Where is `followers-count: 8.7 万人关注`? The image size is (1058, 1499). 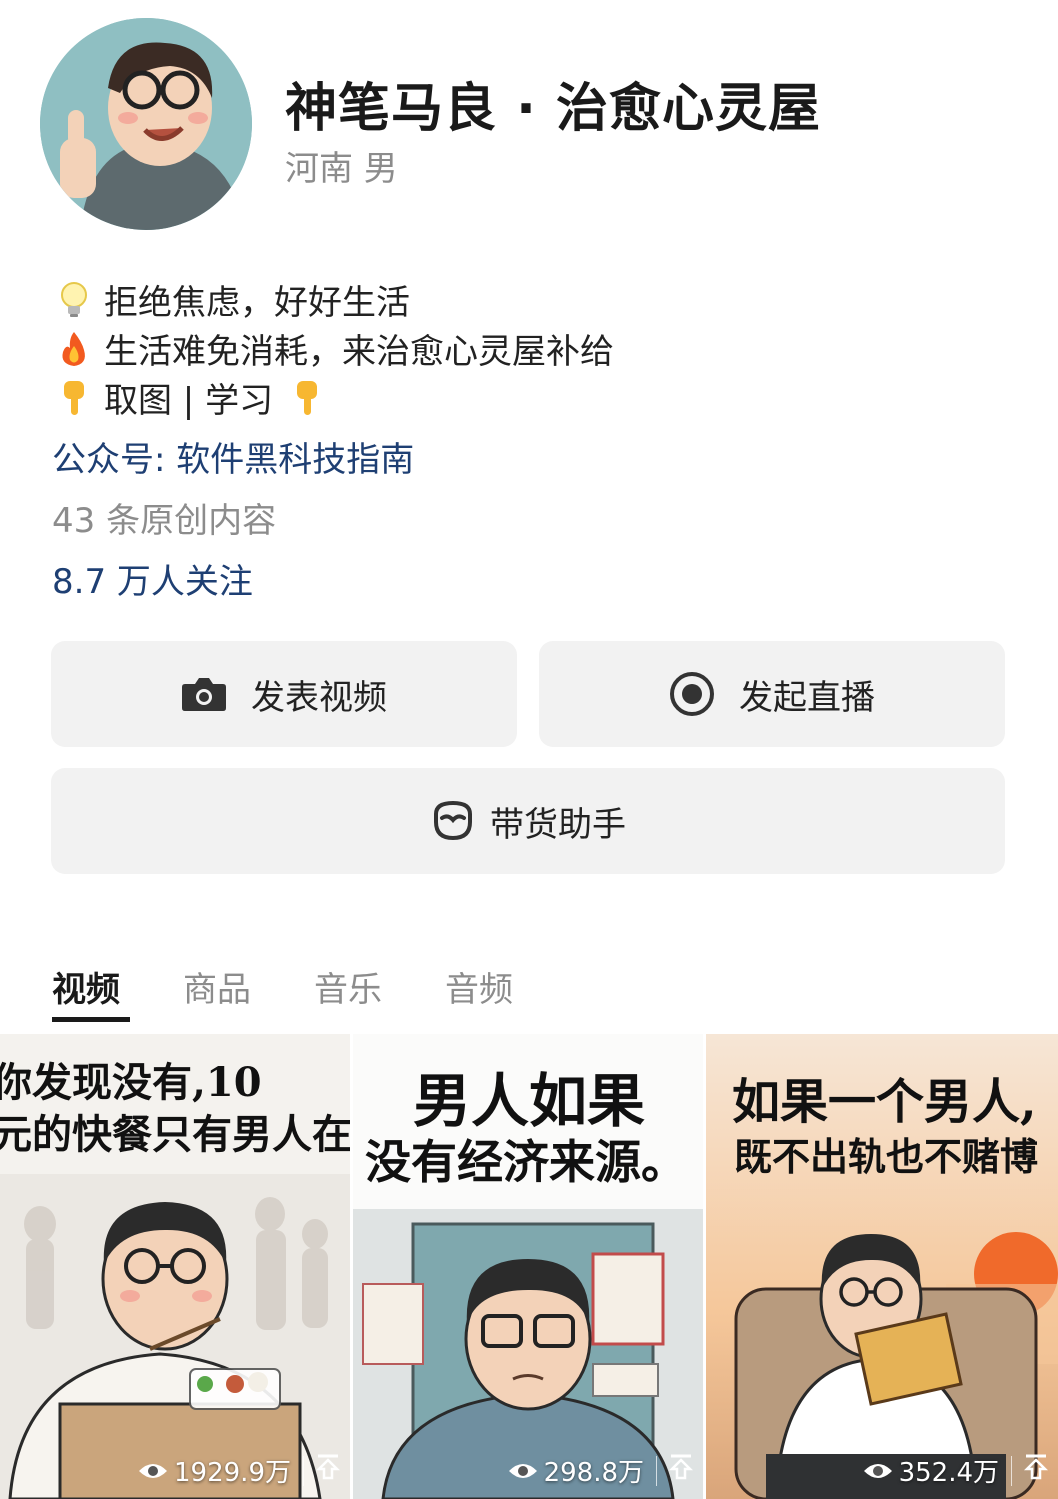
followers-count: 8.7 万人关注 is located at coordinates (152, 578).